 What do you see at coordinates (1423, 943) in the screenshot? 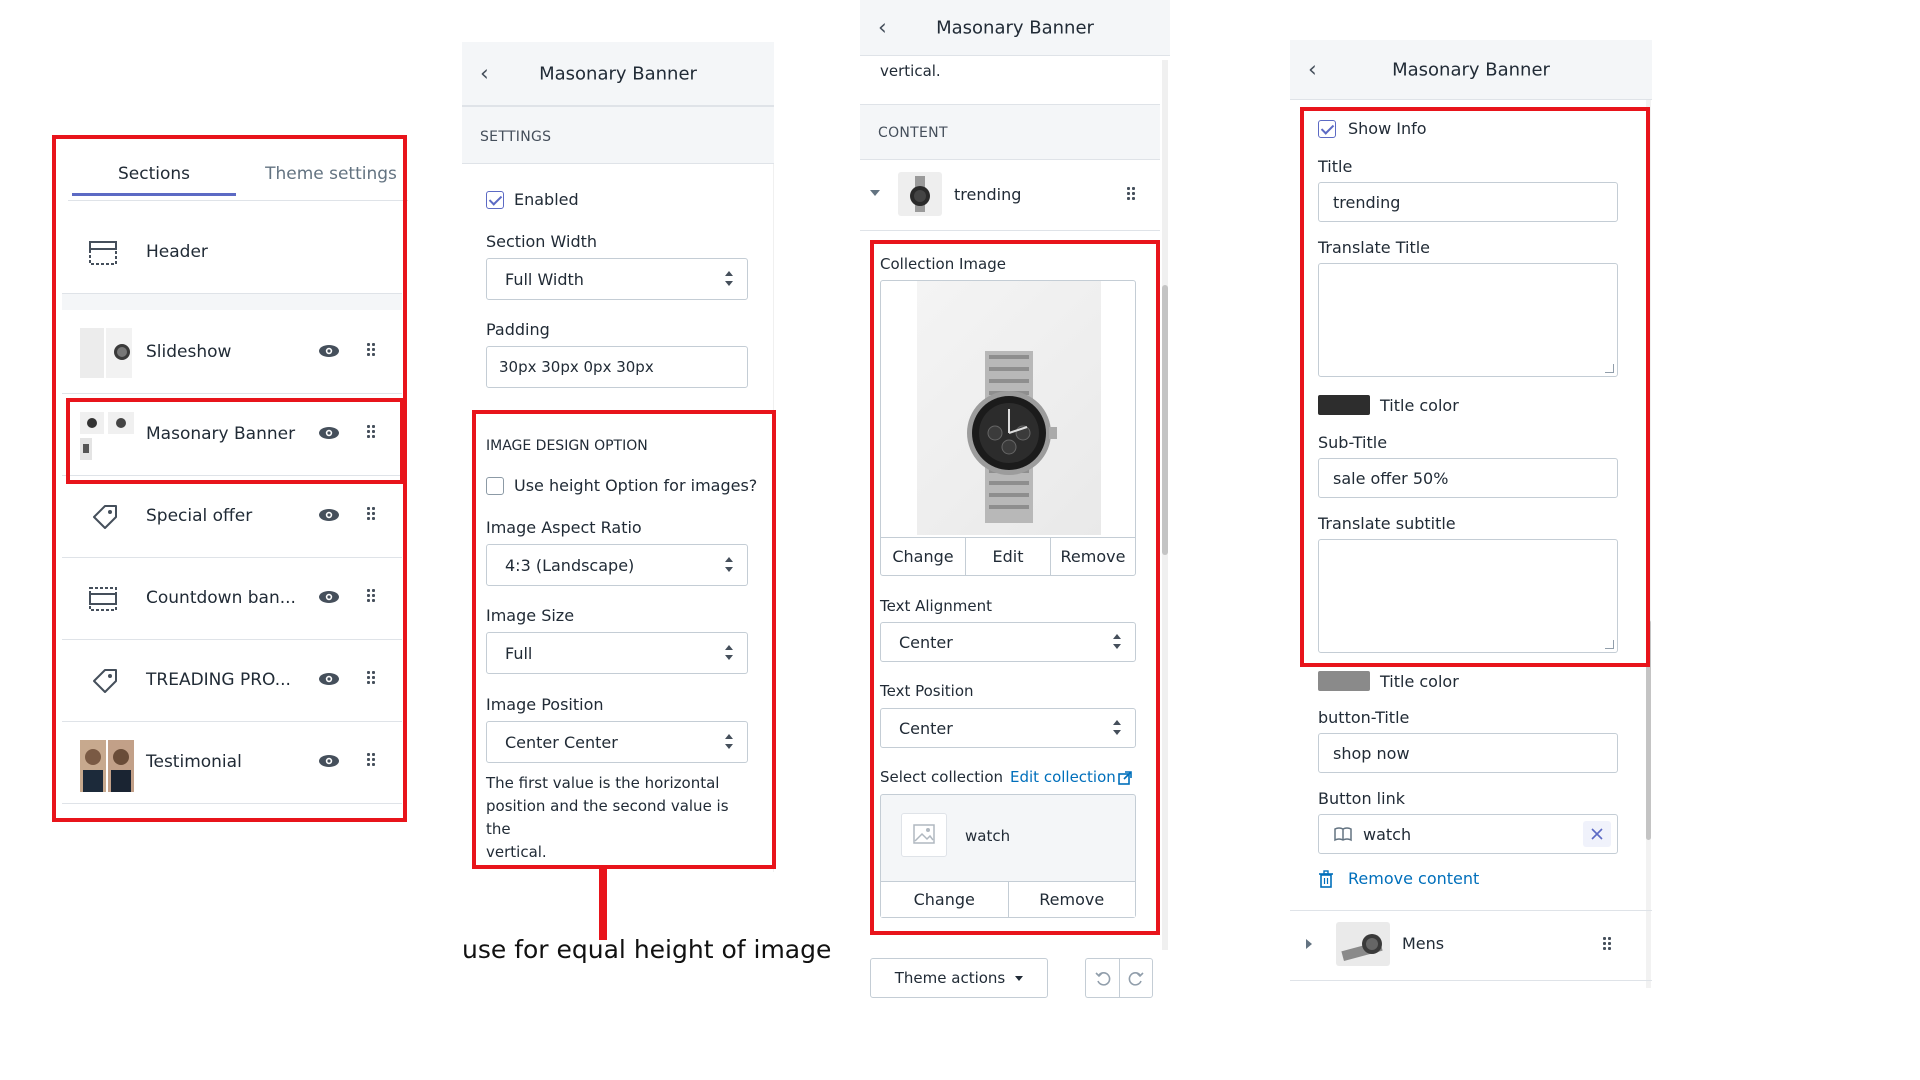
I see `next-block-name: Mens` at bounding box center [1423, 943].